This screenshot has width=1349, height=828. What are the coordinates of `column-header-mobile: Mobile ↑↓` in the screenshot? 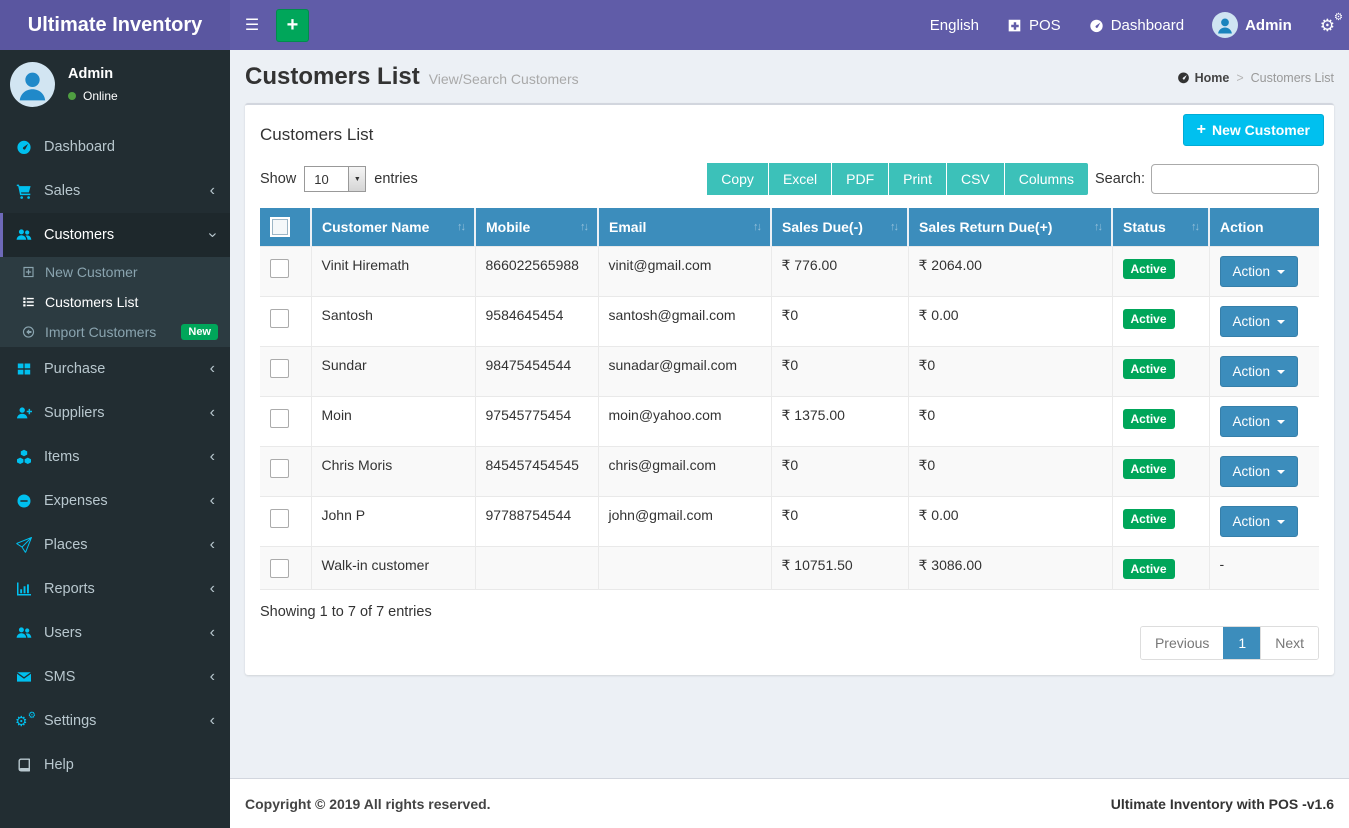 It's located at (536, 227).